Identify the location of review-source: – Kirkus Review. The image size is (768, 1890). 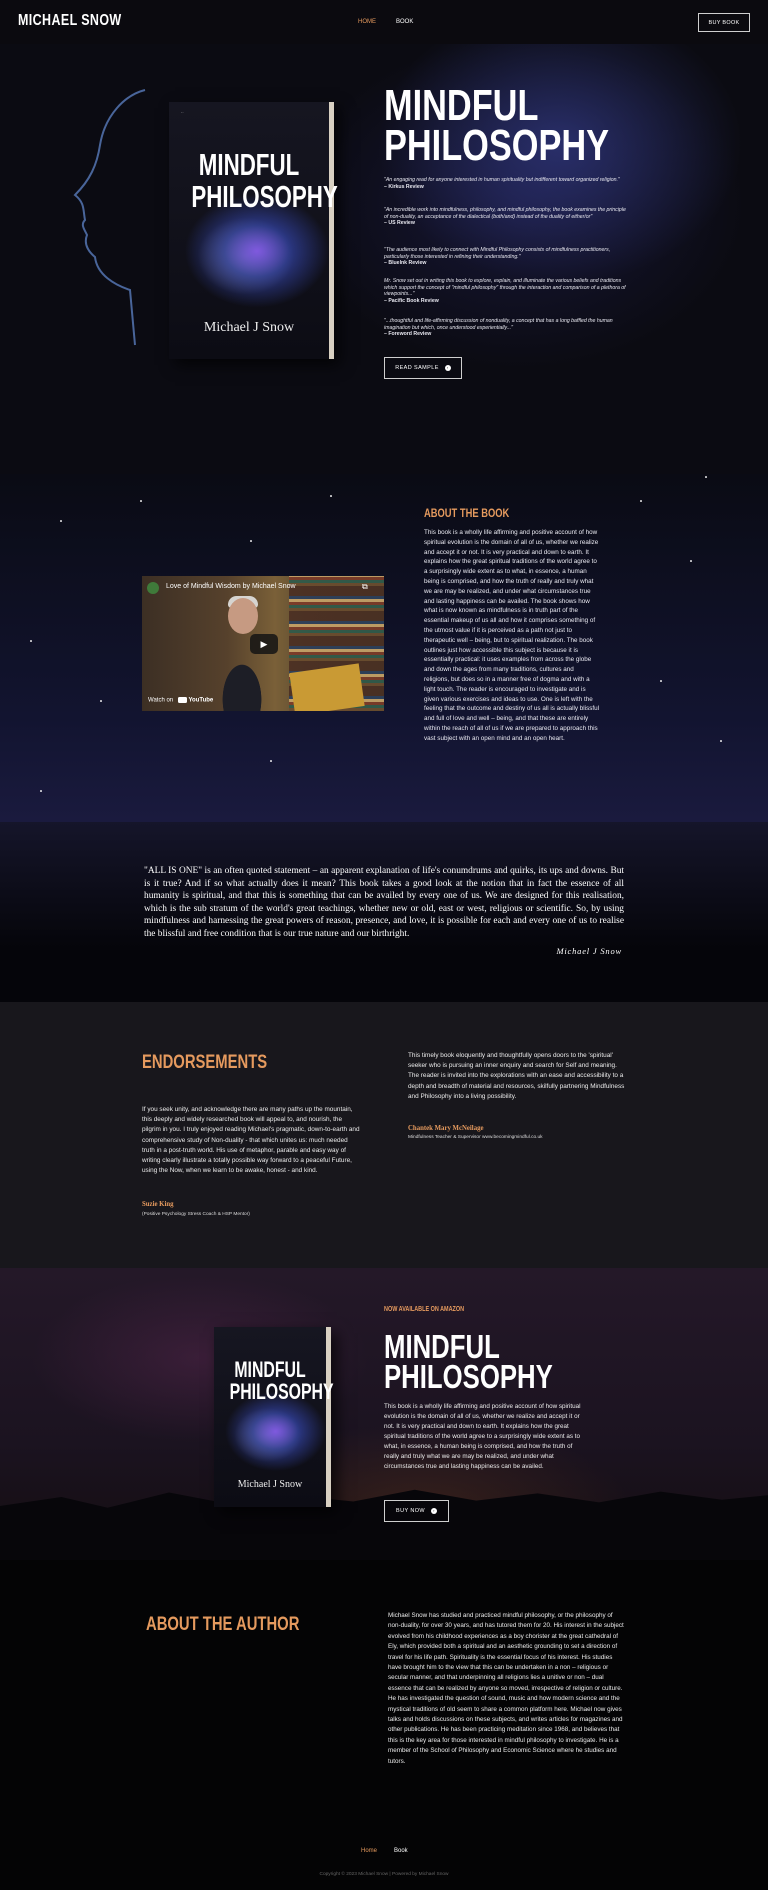
(404, 186).